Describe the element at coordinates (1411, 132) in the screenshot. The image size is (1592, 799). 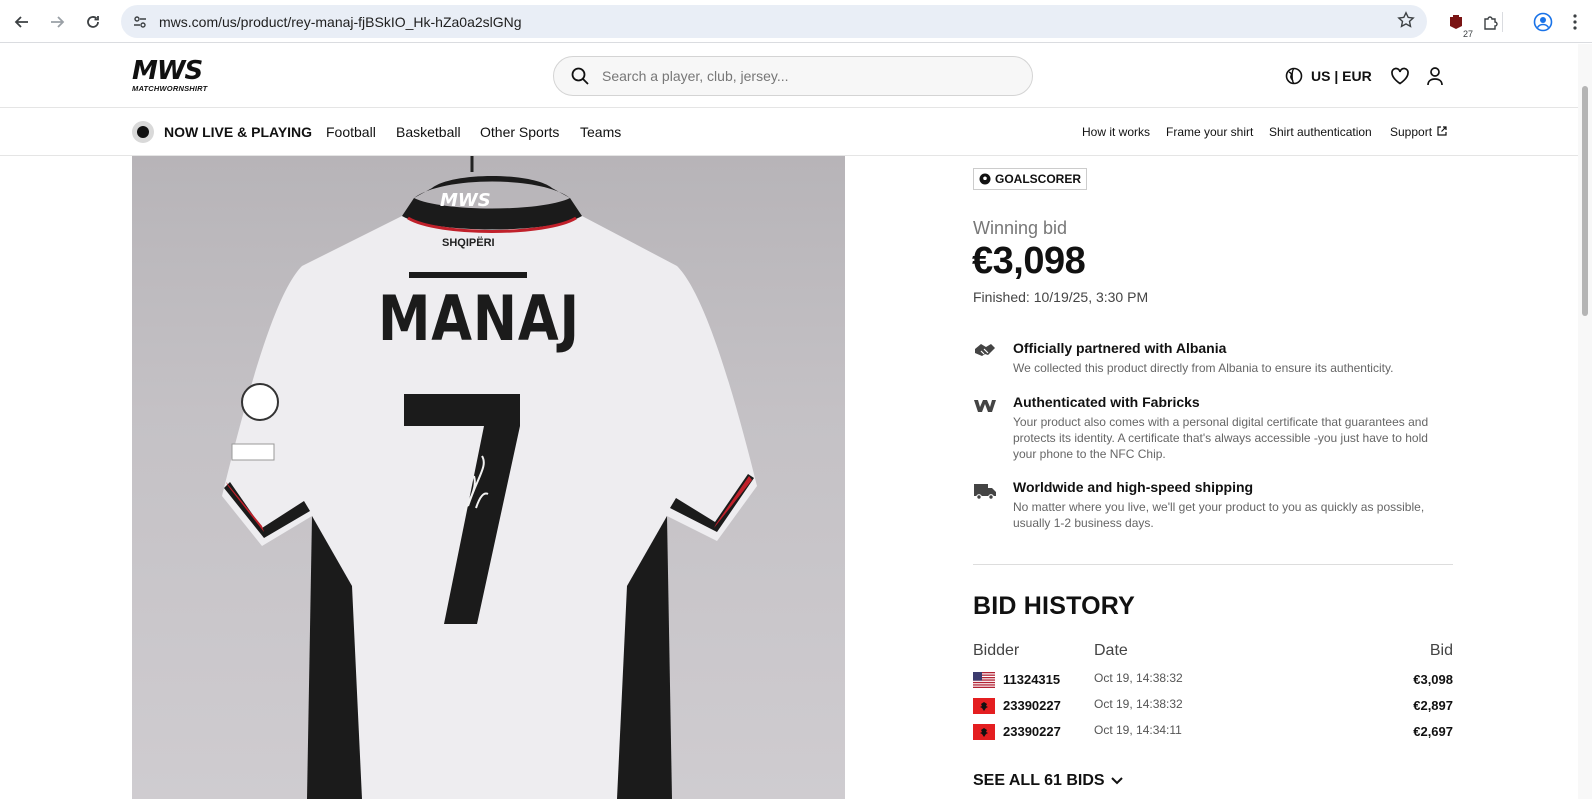
I see `support-label: Support` at that location.